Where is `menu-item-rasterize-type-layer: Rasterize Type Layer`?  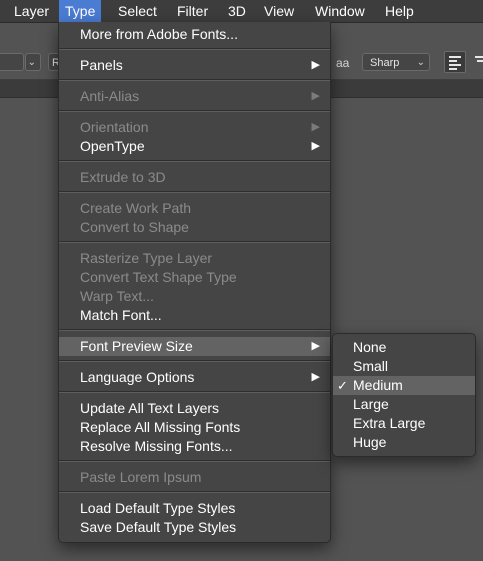
menu-item-rasterize-type-layer: Rasterize Type Layer is located at coordinates (194, 258).